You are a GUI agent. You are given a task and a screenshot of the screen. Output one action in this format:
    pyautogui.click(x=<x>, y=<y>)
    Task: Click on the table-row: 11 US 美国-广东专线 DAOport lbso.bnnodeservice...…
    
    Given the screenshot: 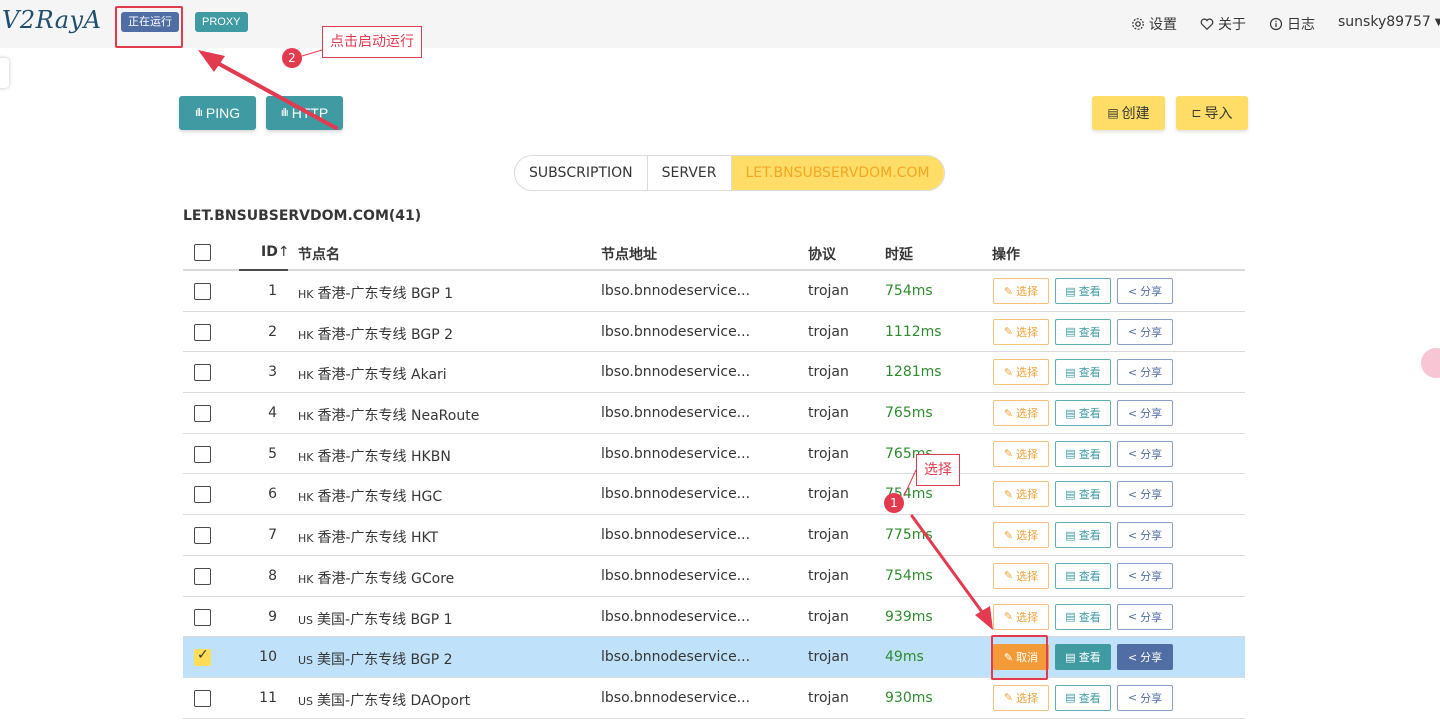 What is the action you would take?
    pyautogui.click(x=714, y=698)
    